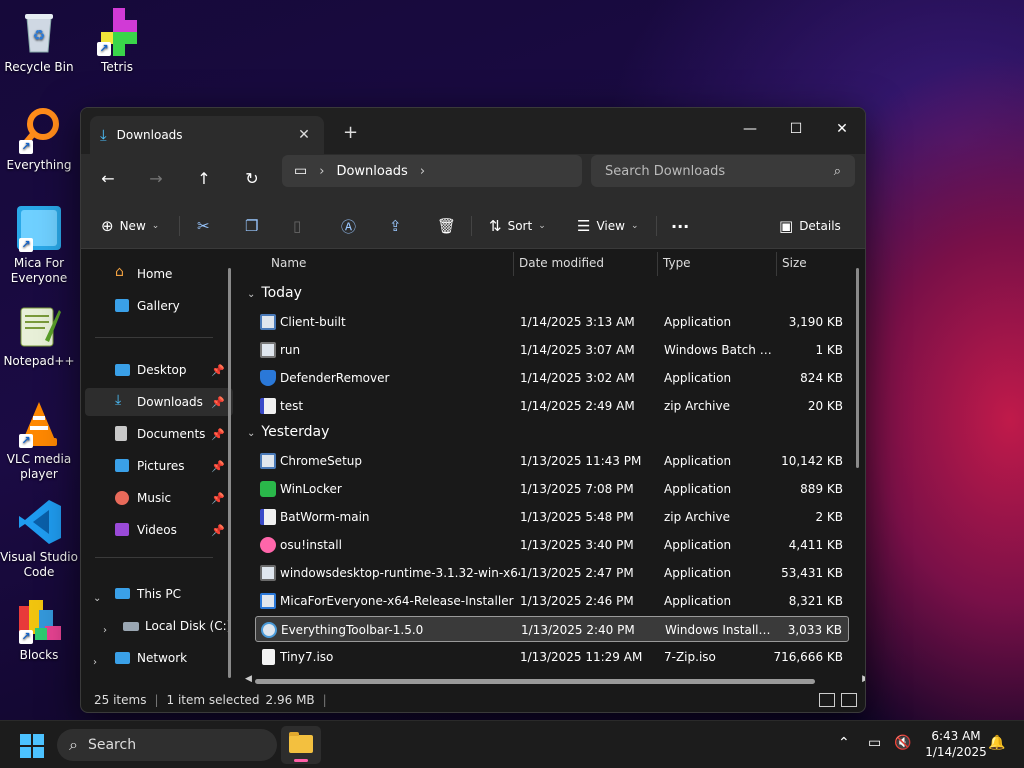 The height and width of the screenshot is (768, 1024). I want to click on details-view-icon, so click(827, 700).